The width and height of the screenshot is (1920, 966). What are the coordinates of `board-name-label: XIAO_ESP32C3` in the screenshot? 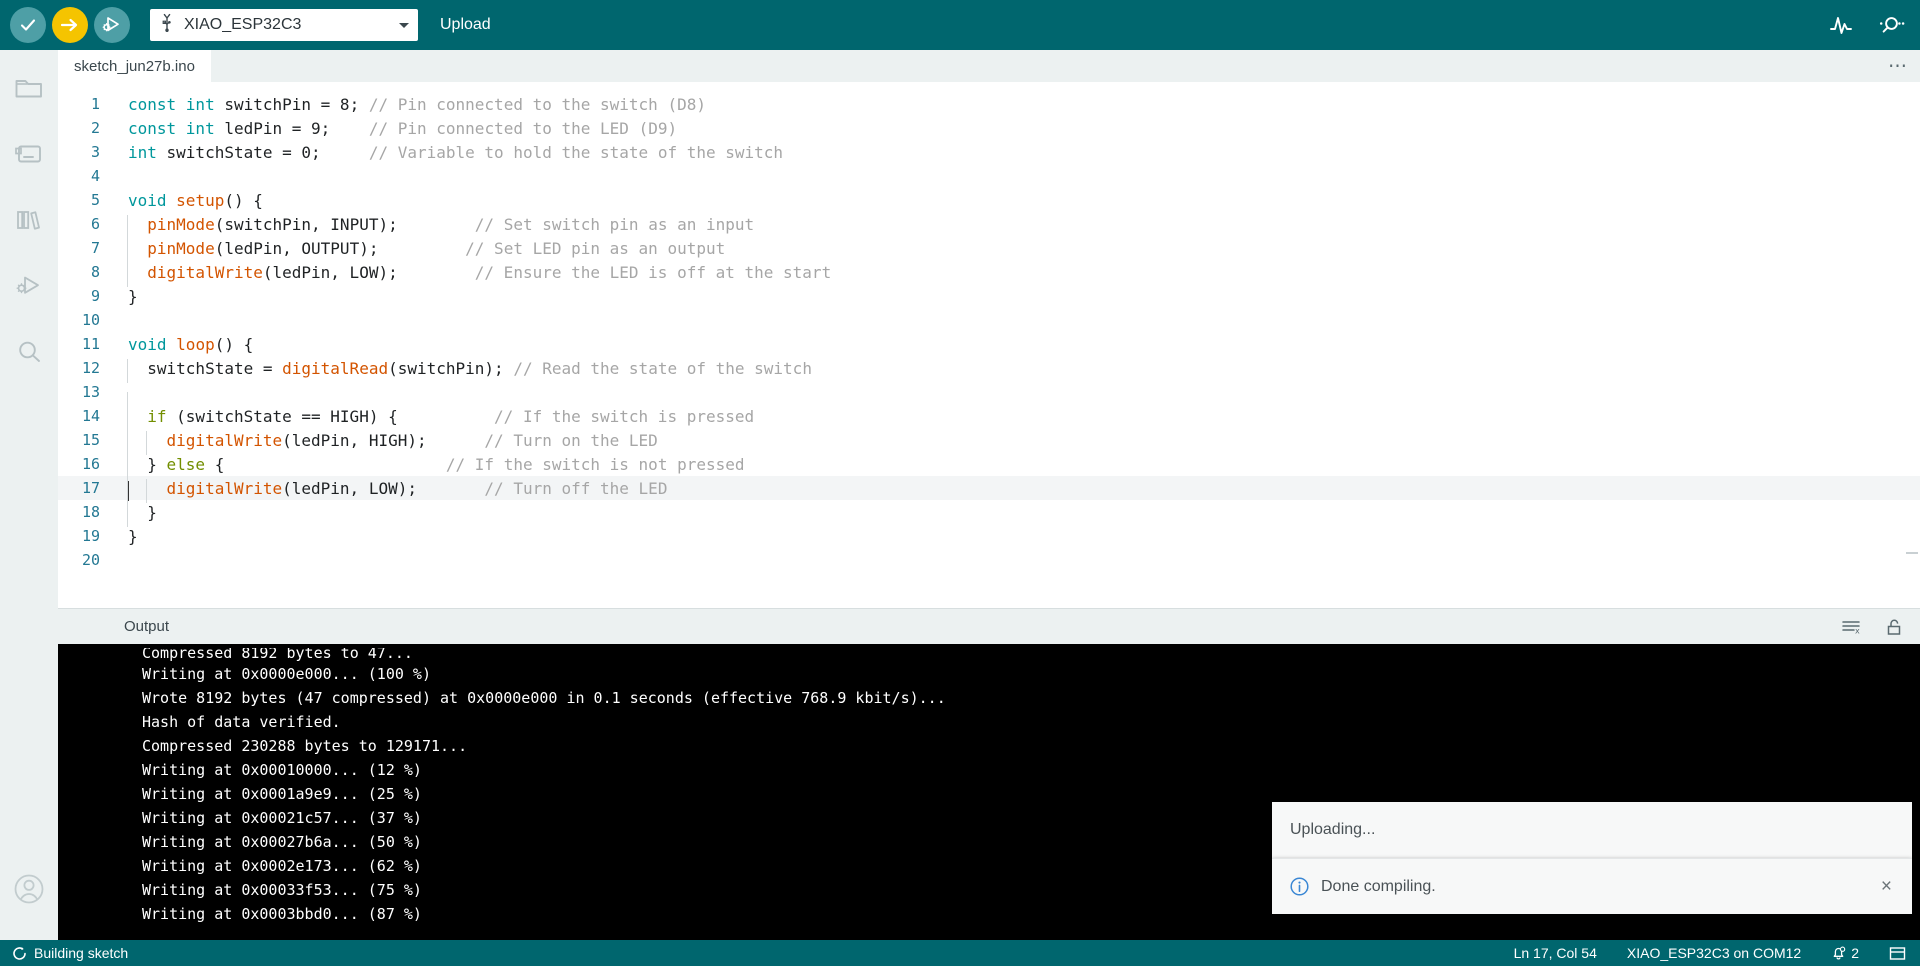 It's located at (243, 24).